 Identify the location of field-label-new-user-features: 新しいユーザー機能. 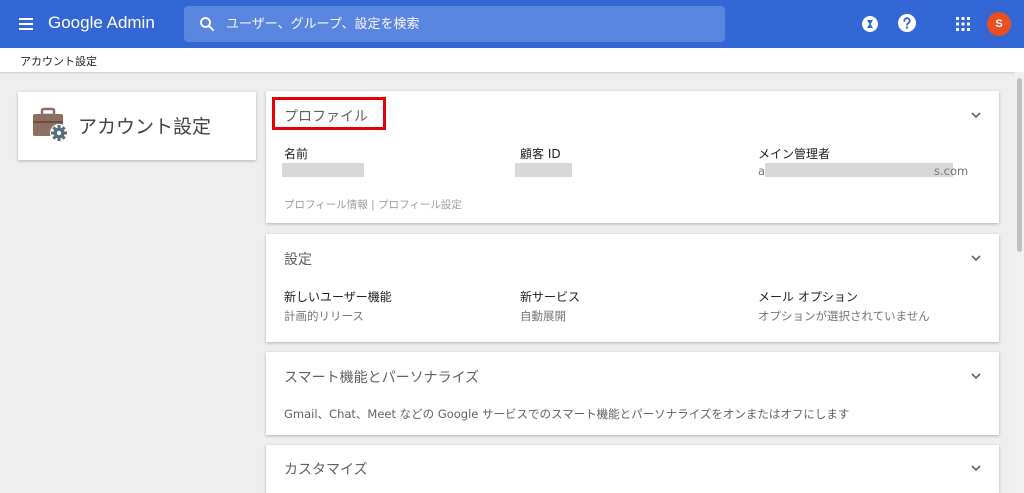
(338, 297).